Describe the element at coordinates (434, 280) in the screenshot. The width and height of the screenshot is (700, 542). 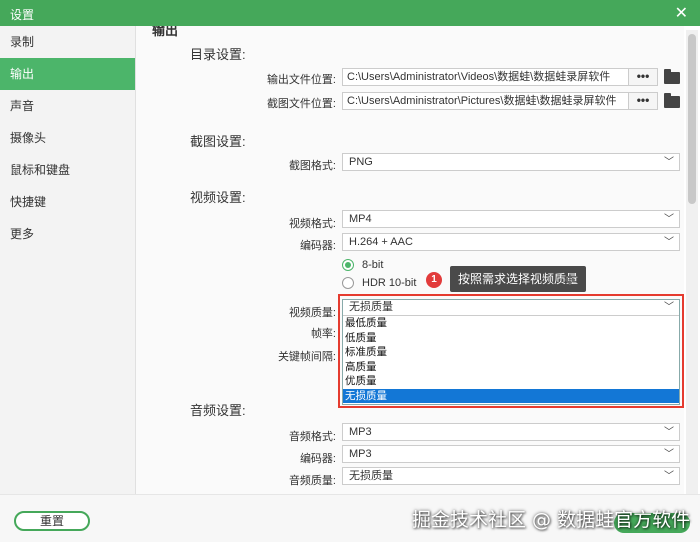
I see `step-badge: 1` at that location.